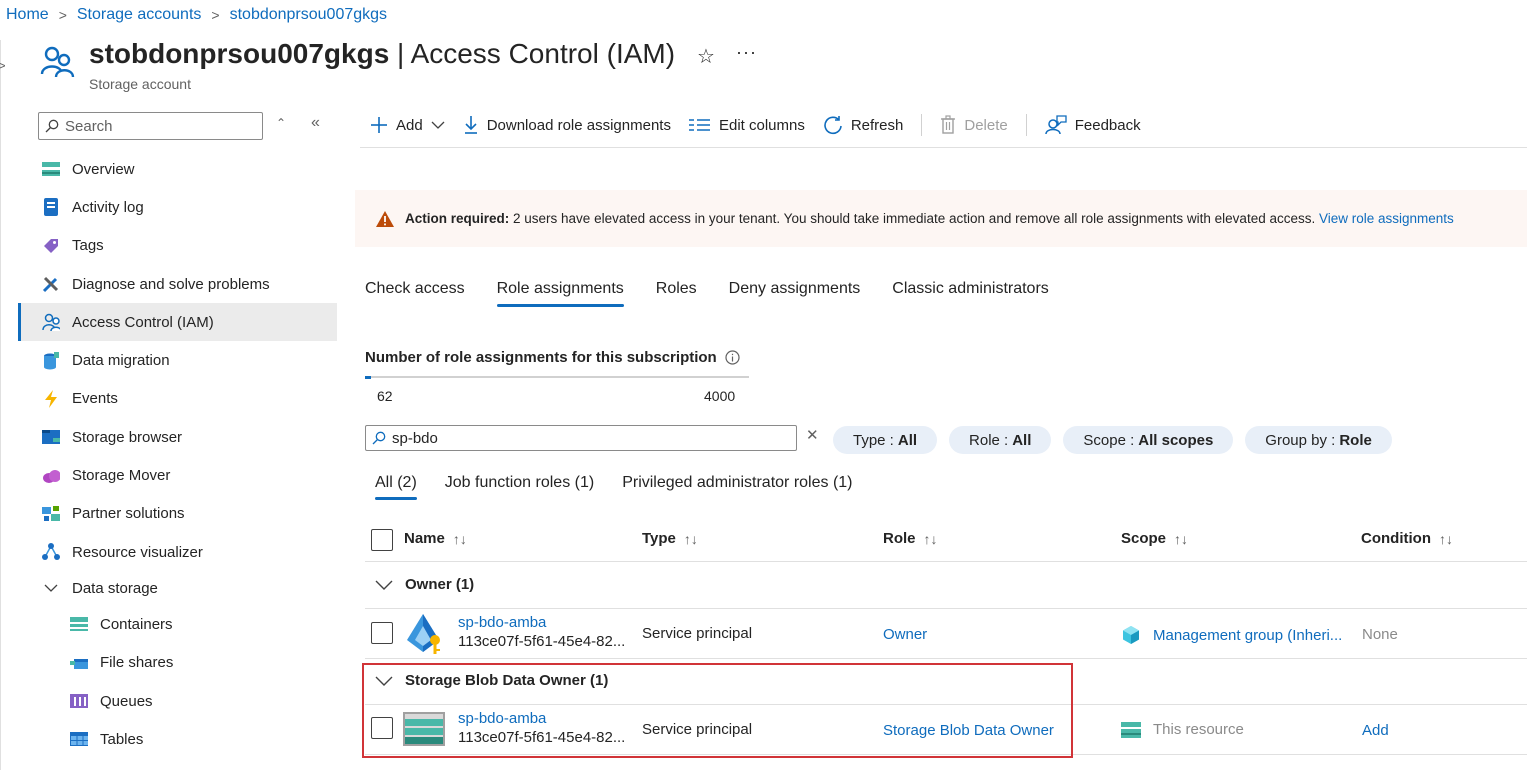 The width and height of the screenshot is (1527, 770). I want to click on sidebar-item-storage-mover: Storage Mover, so click(177, 475).